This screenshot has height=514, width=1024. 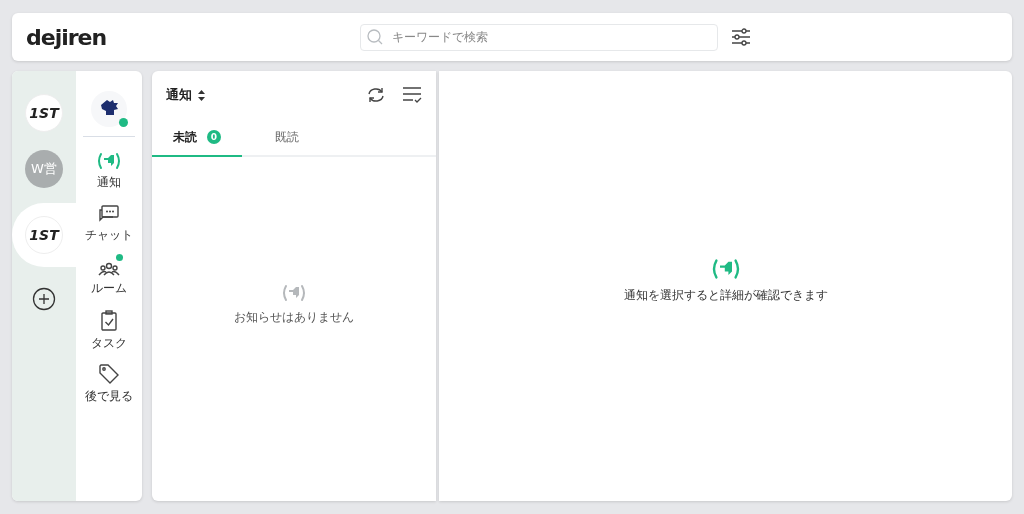 I want to click on settings-icon, so click(x=741, y=37).